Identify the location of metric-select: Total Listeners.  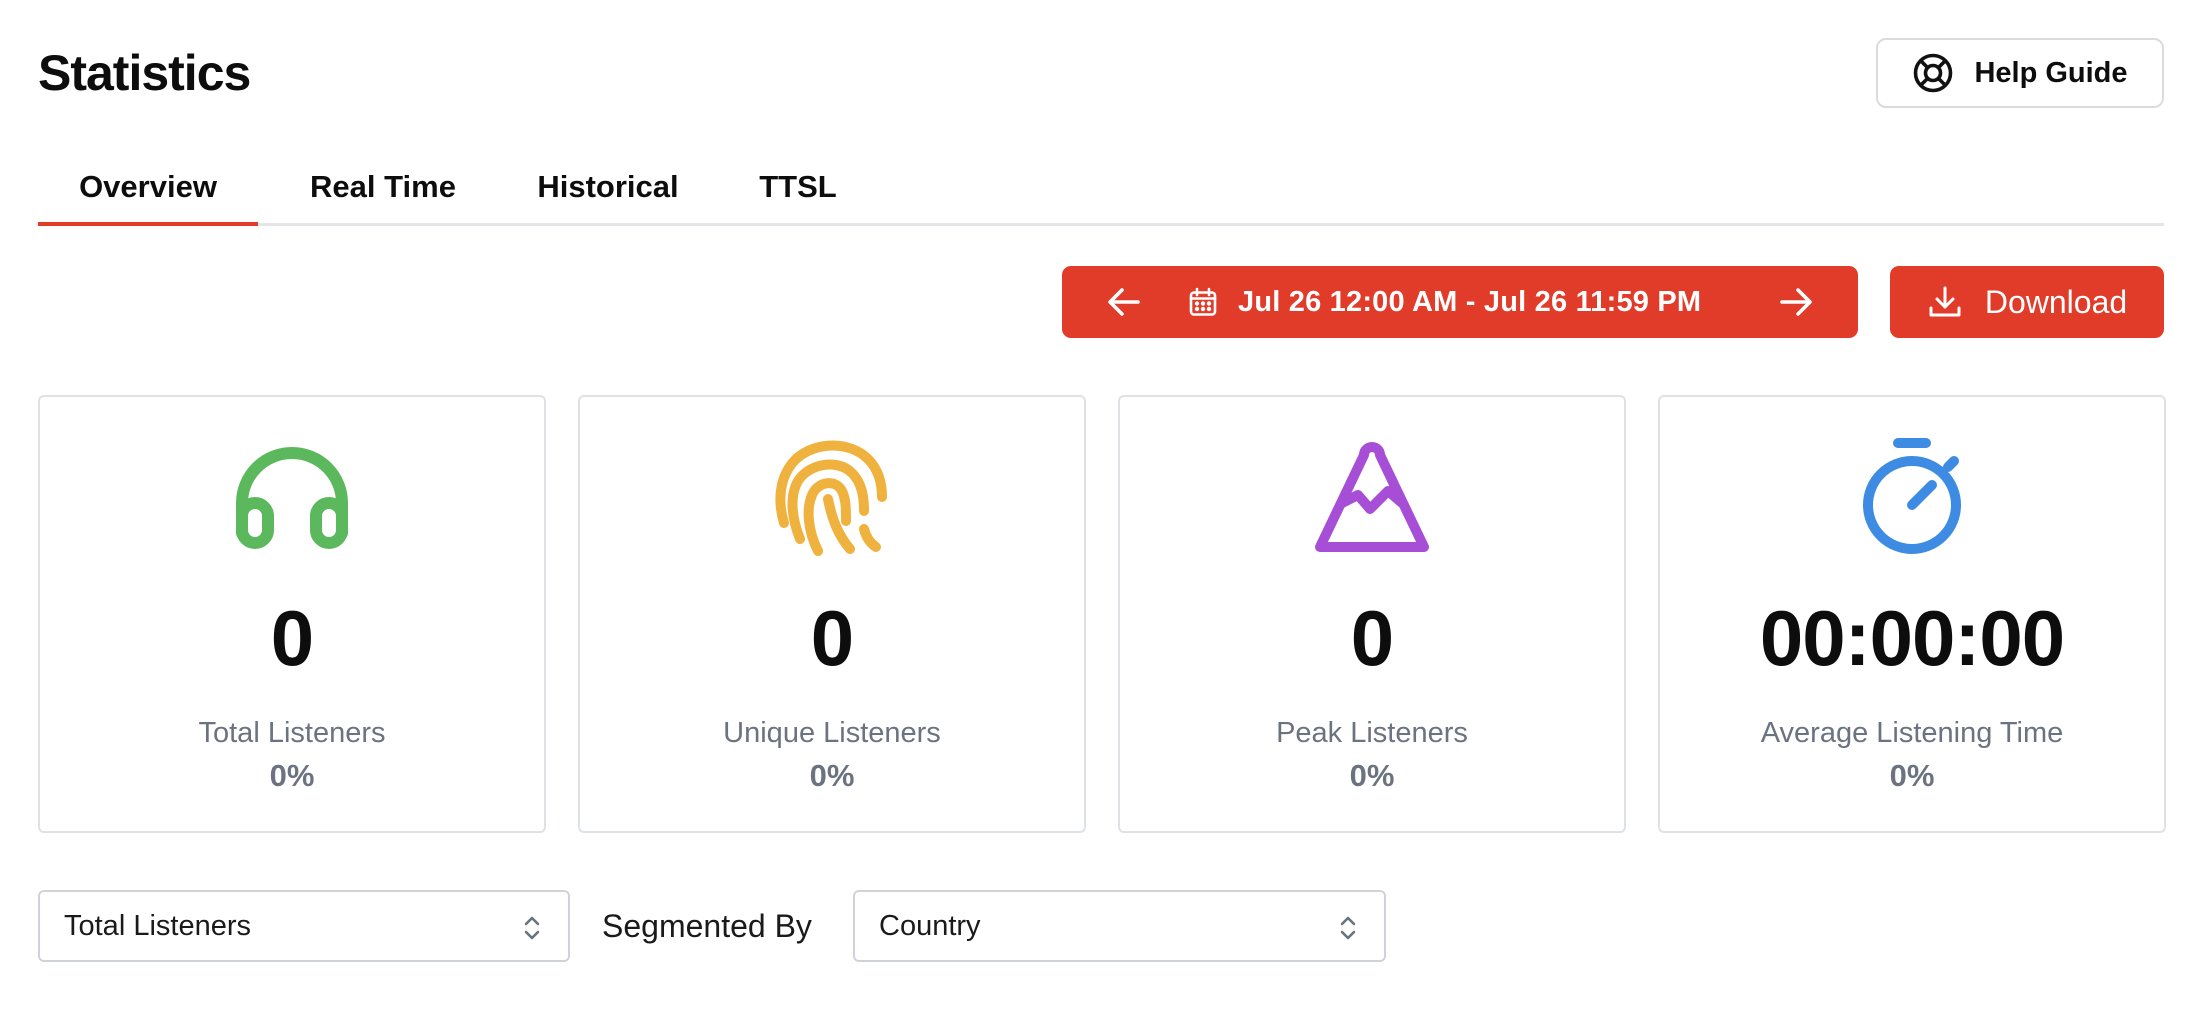
(304, 926).